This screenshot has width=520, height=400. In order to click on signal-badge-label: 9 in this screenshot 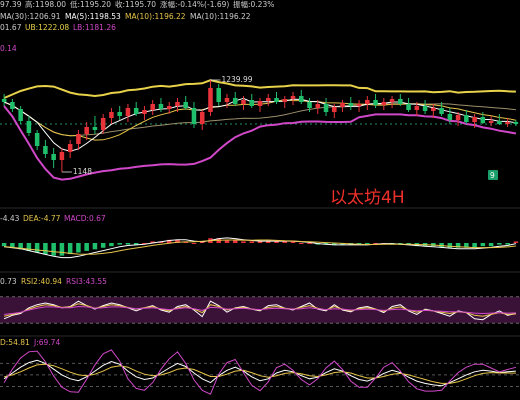, I will do `click(492, 175)`.